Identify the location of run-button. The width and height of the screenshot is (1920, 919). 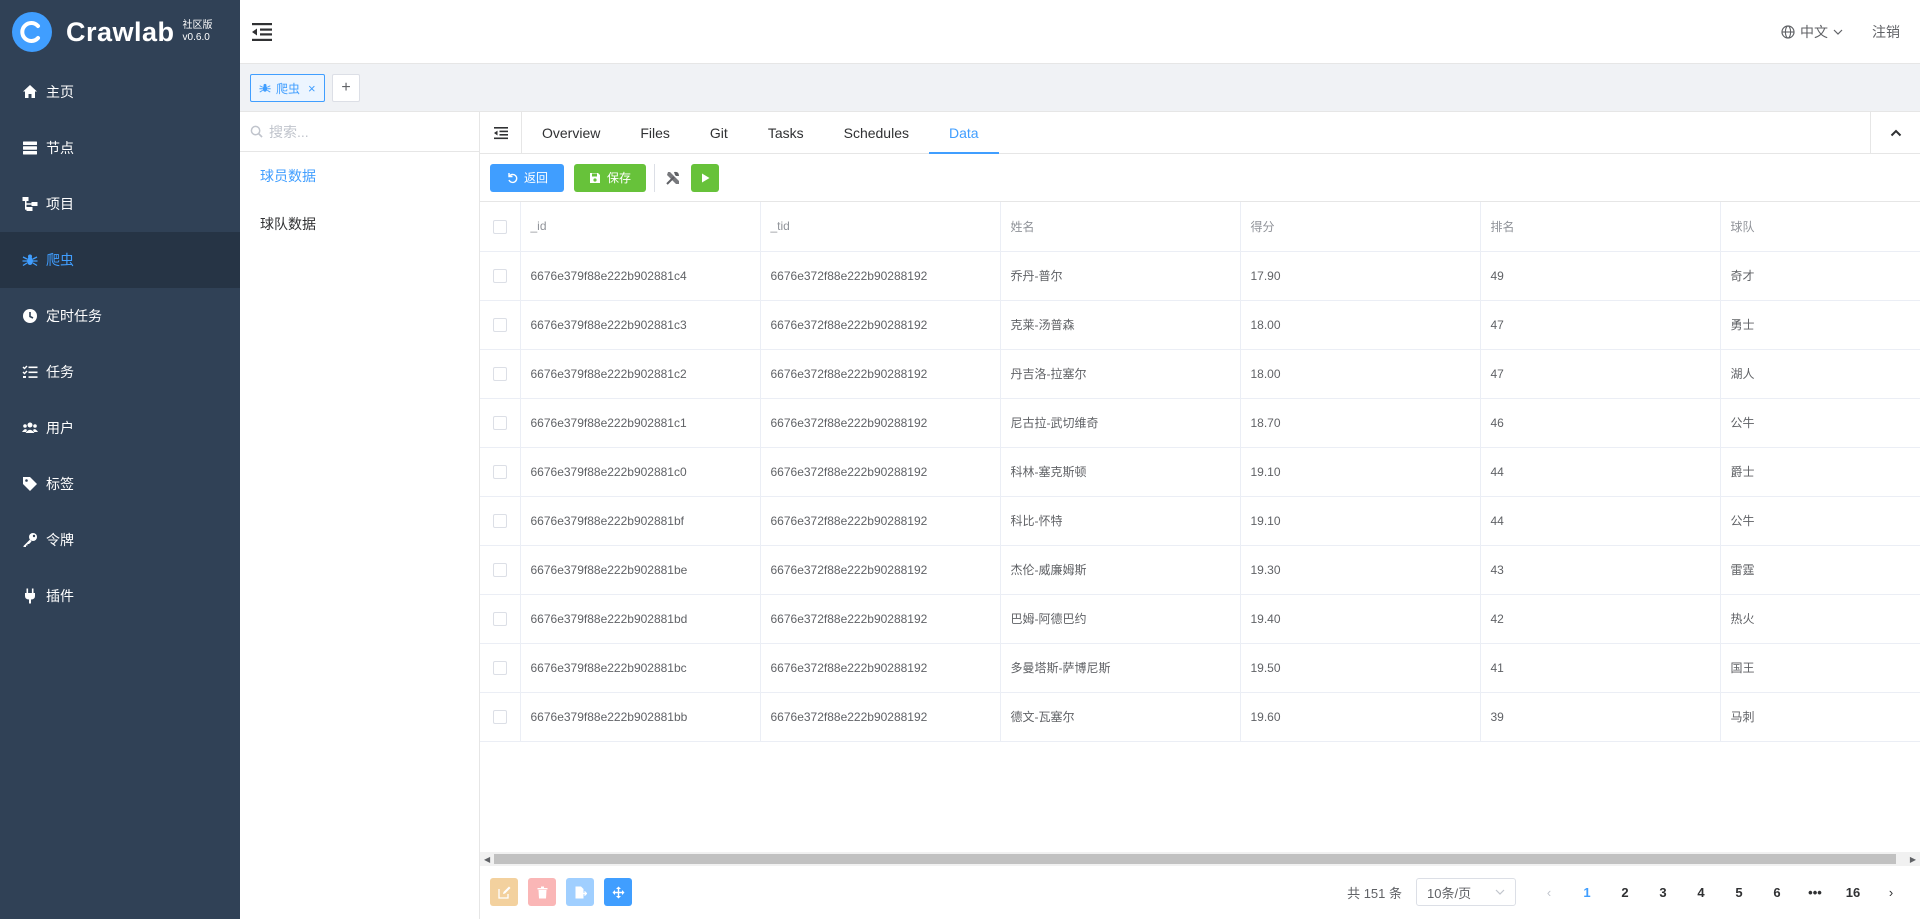
(705, 177).